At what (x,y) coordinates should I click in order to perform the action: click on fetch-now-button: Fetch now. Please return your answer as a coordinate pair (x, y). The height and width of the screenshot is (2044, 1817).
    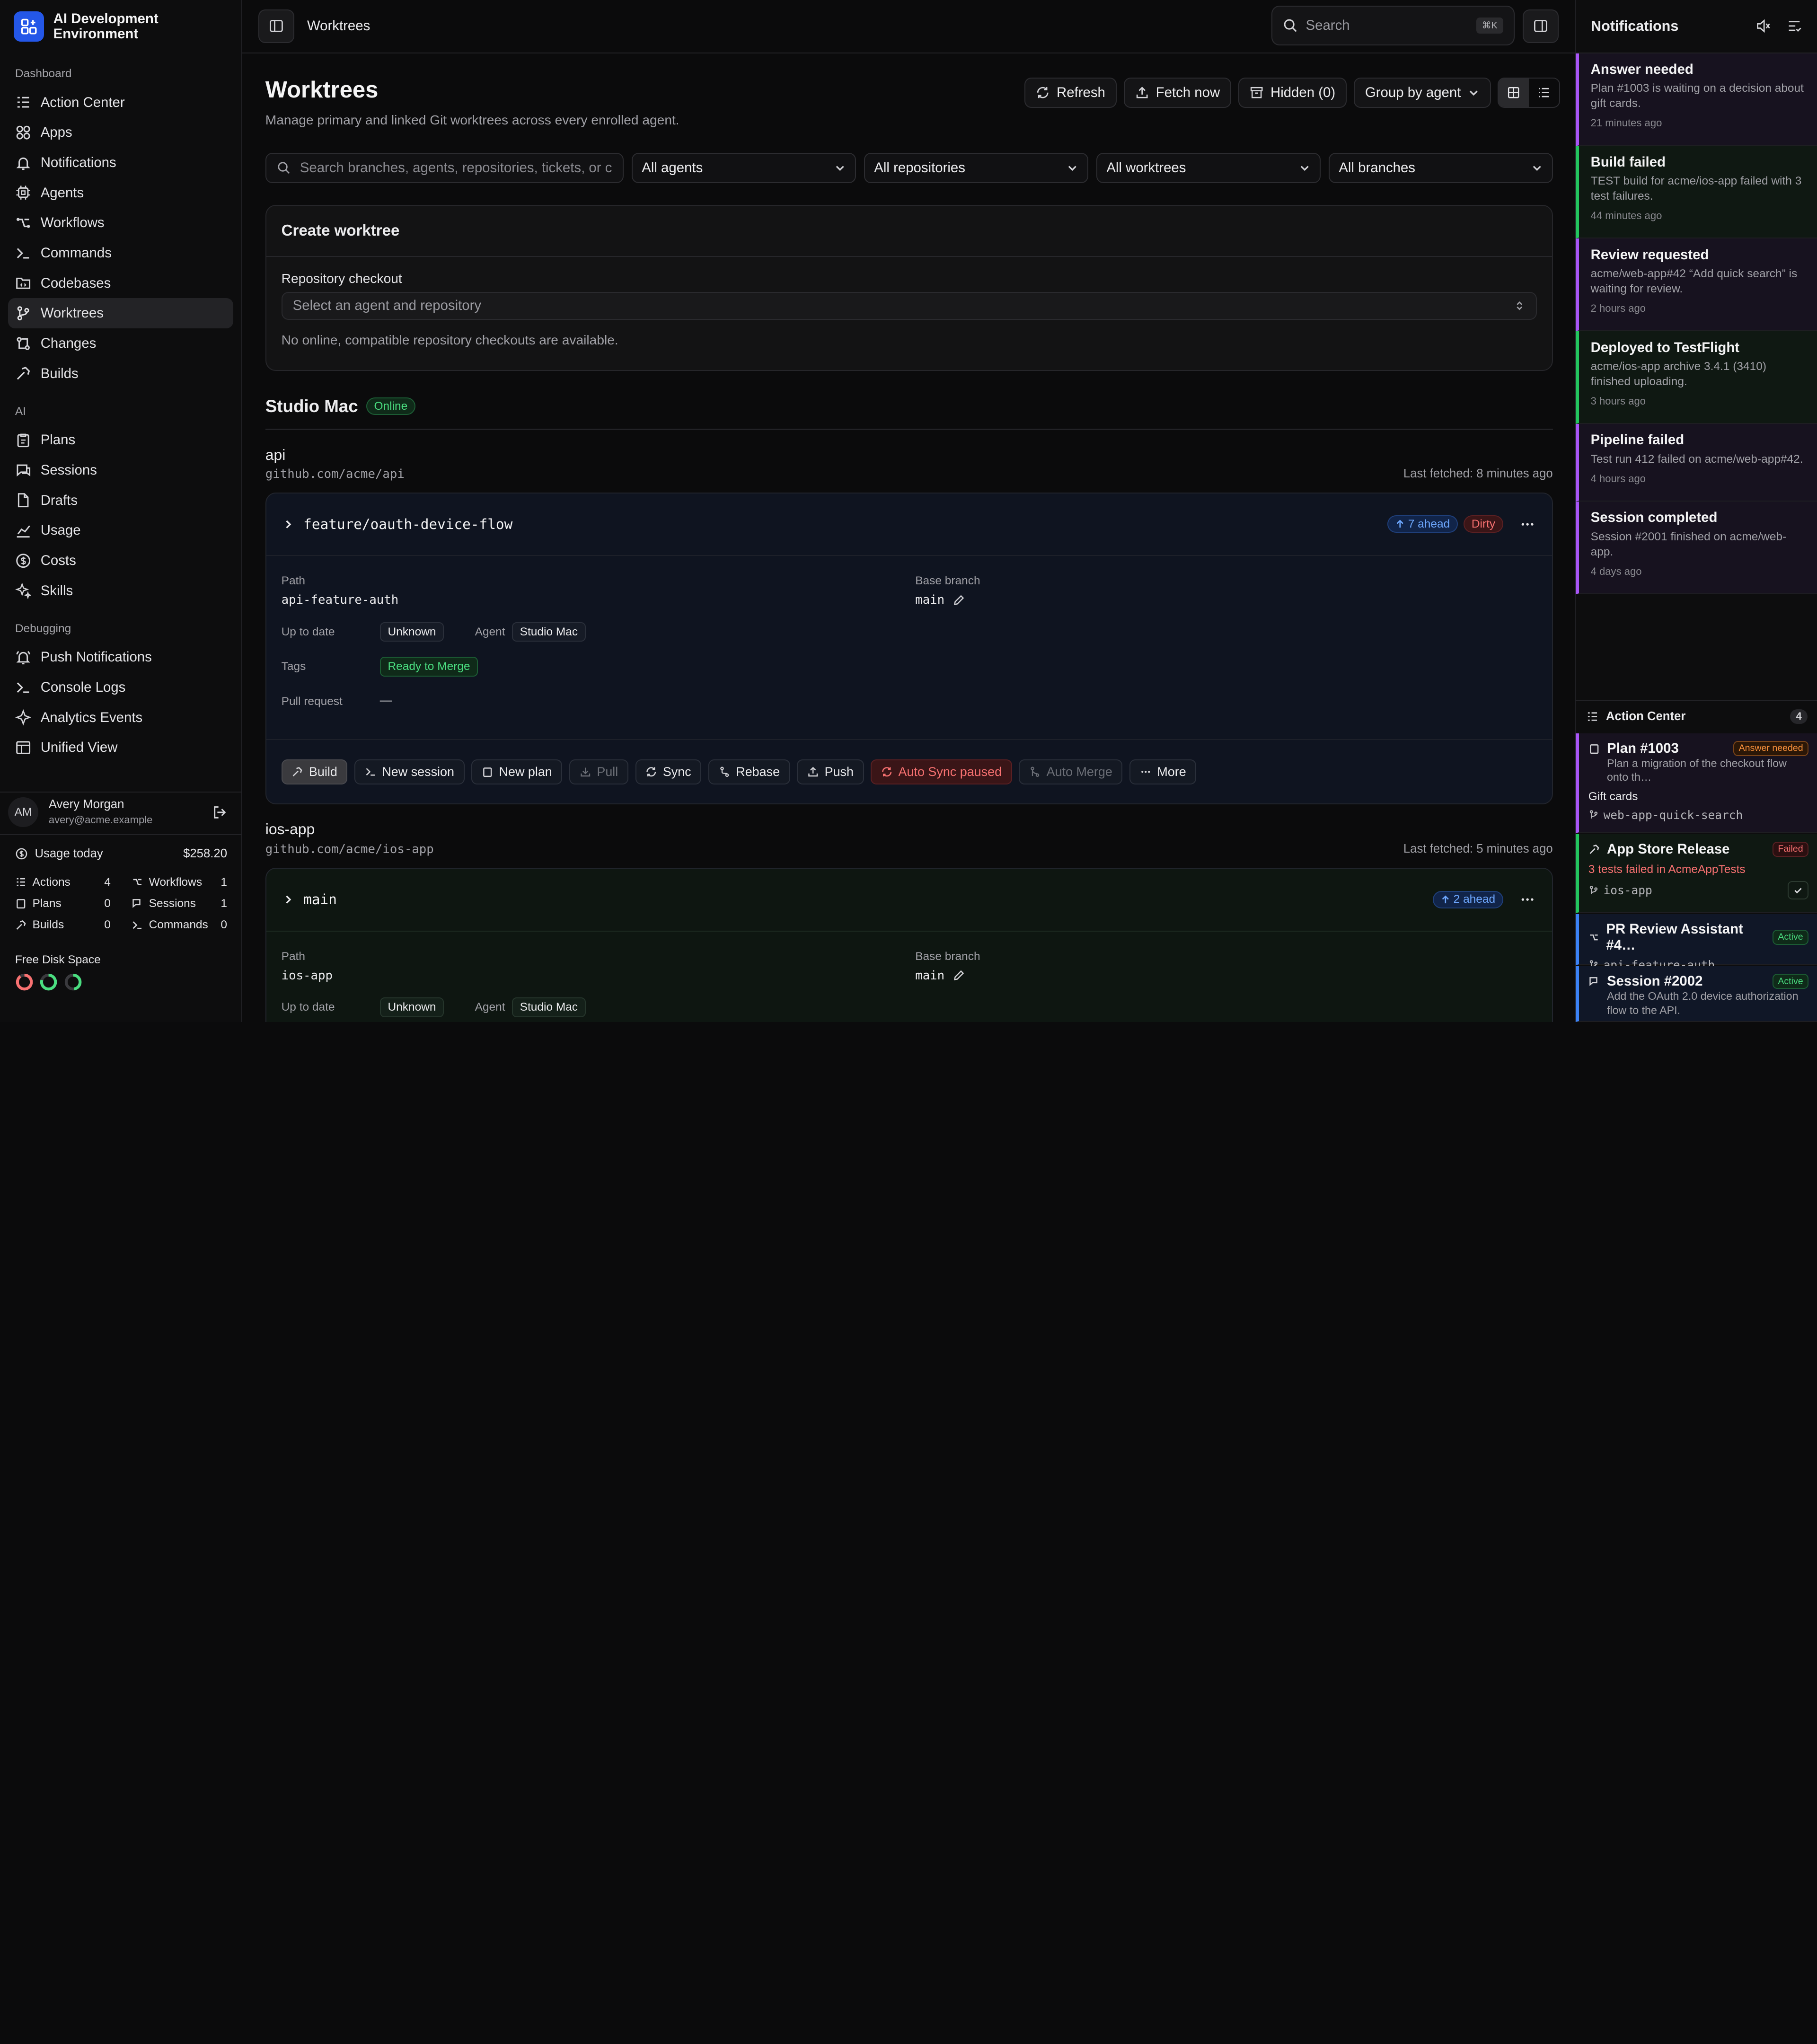
    Looking at the image, I should click on (1177, 93).